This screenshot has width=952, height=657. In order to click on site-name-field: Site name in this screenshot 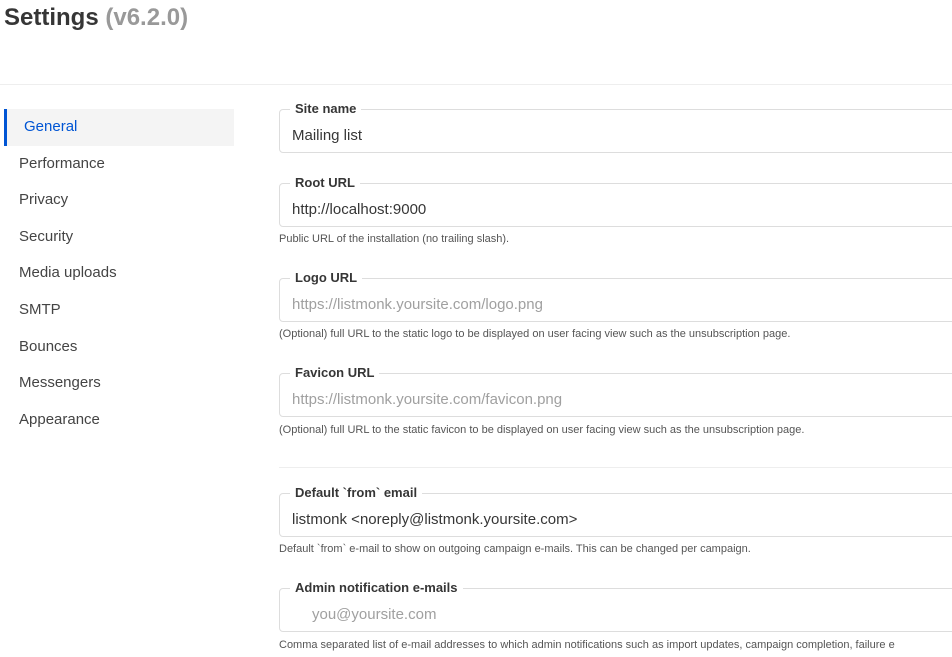, I will do `click(615, 127)`.